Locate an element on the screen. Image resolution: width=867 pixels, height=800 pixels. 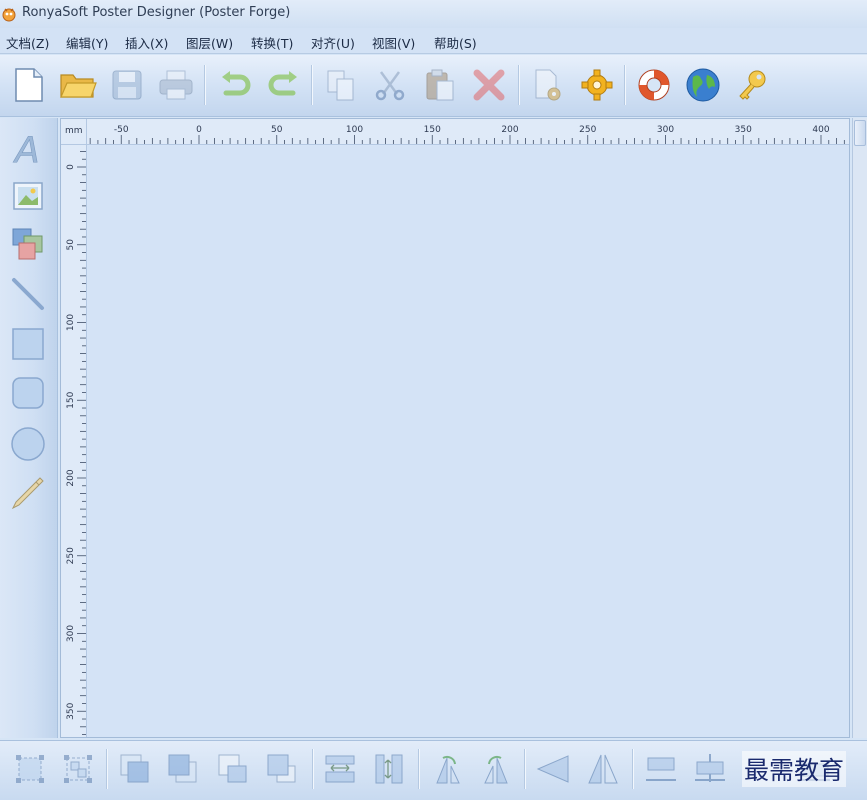
send-to-back-icon is located at coordinates (182, 768).